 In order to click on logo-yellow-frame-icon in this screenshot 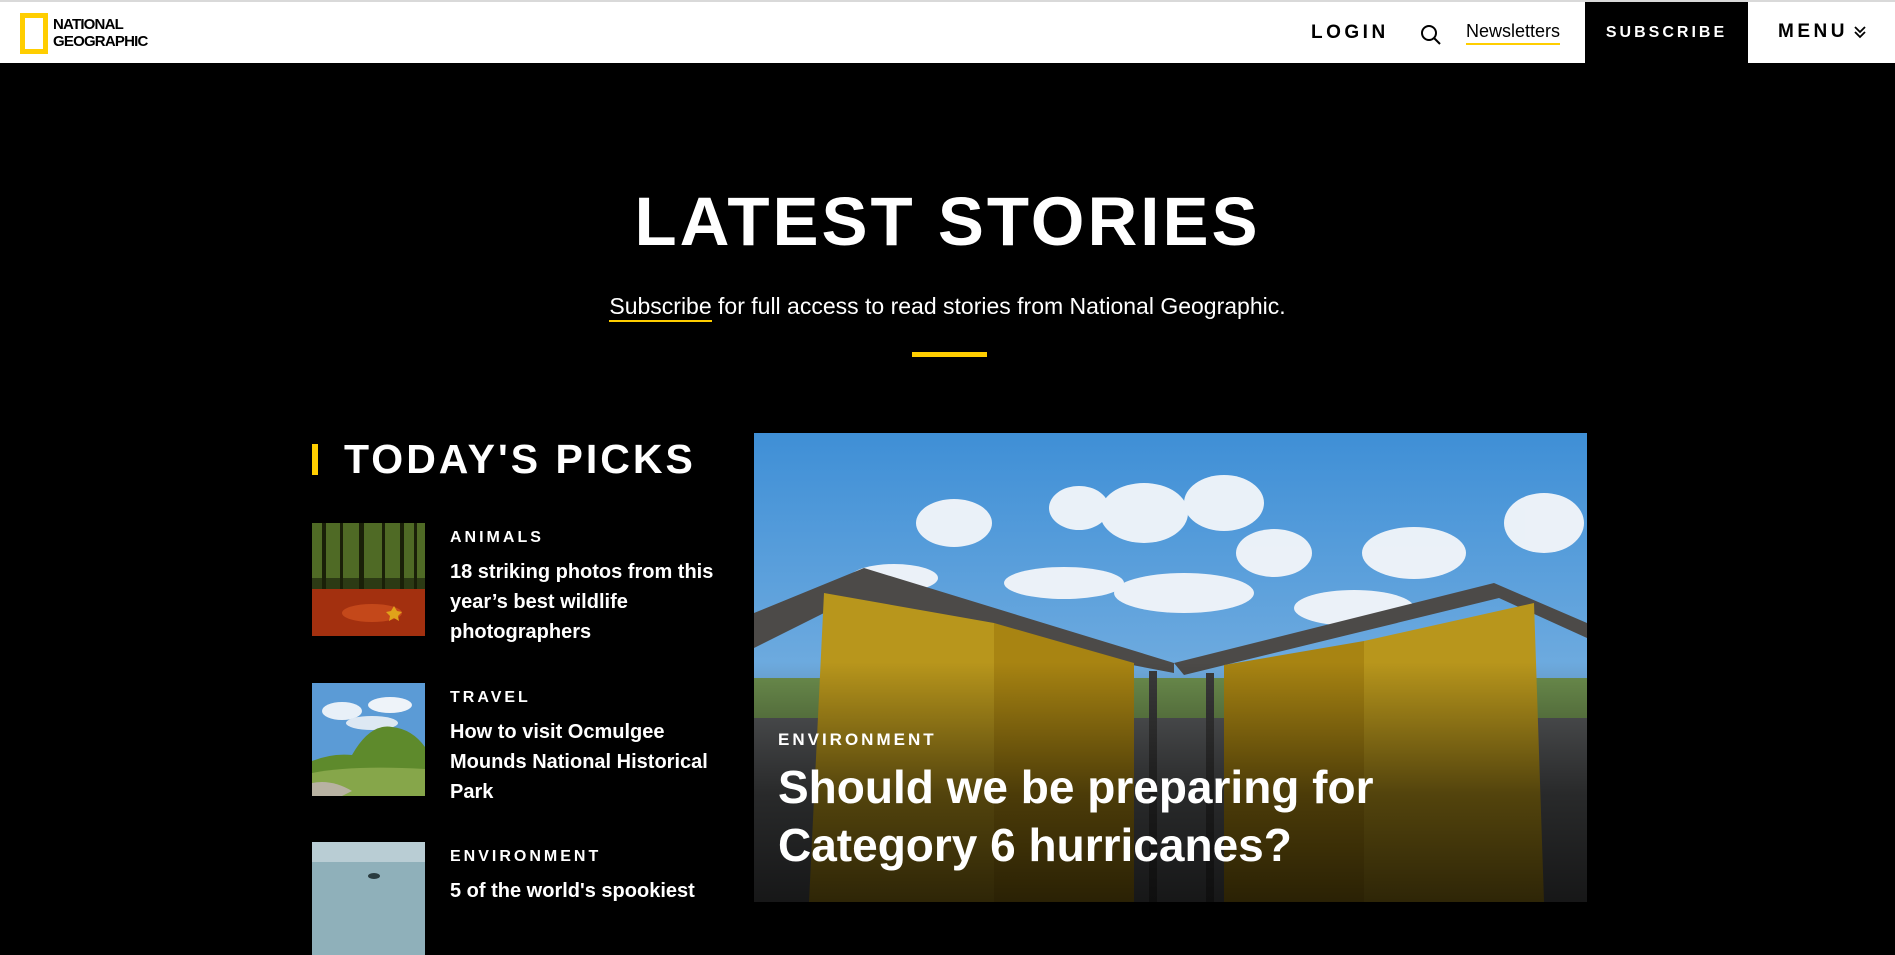, I will do `click(34, 33)`.